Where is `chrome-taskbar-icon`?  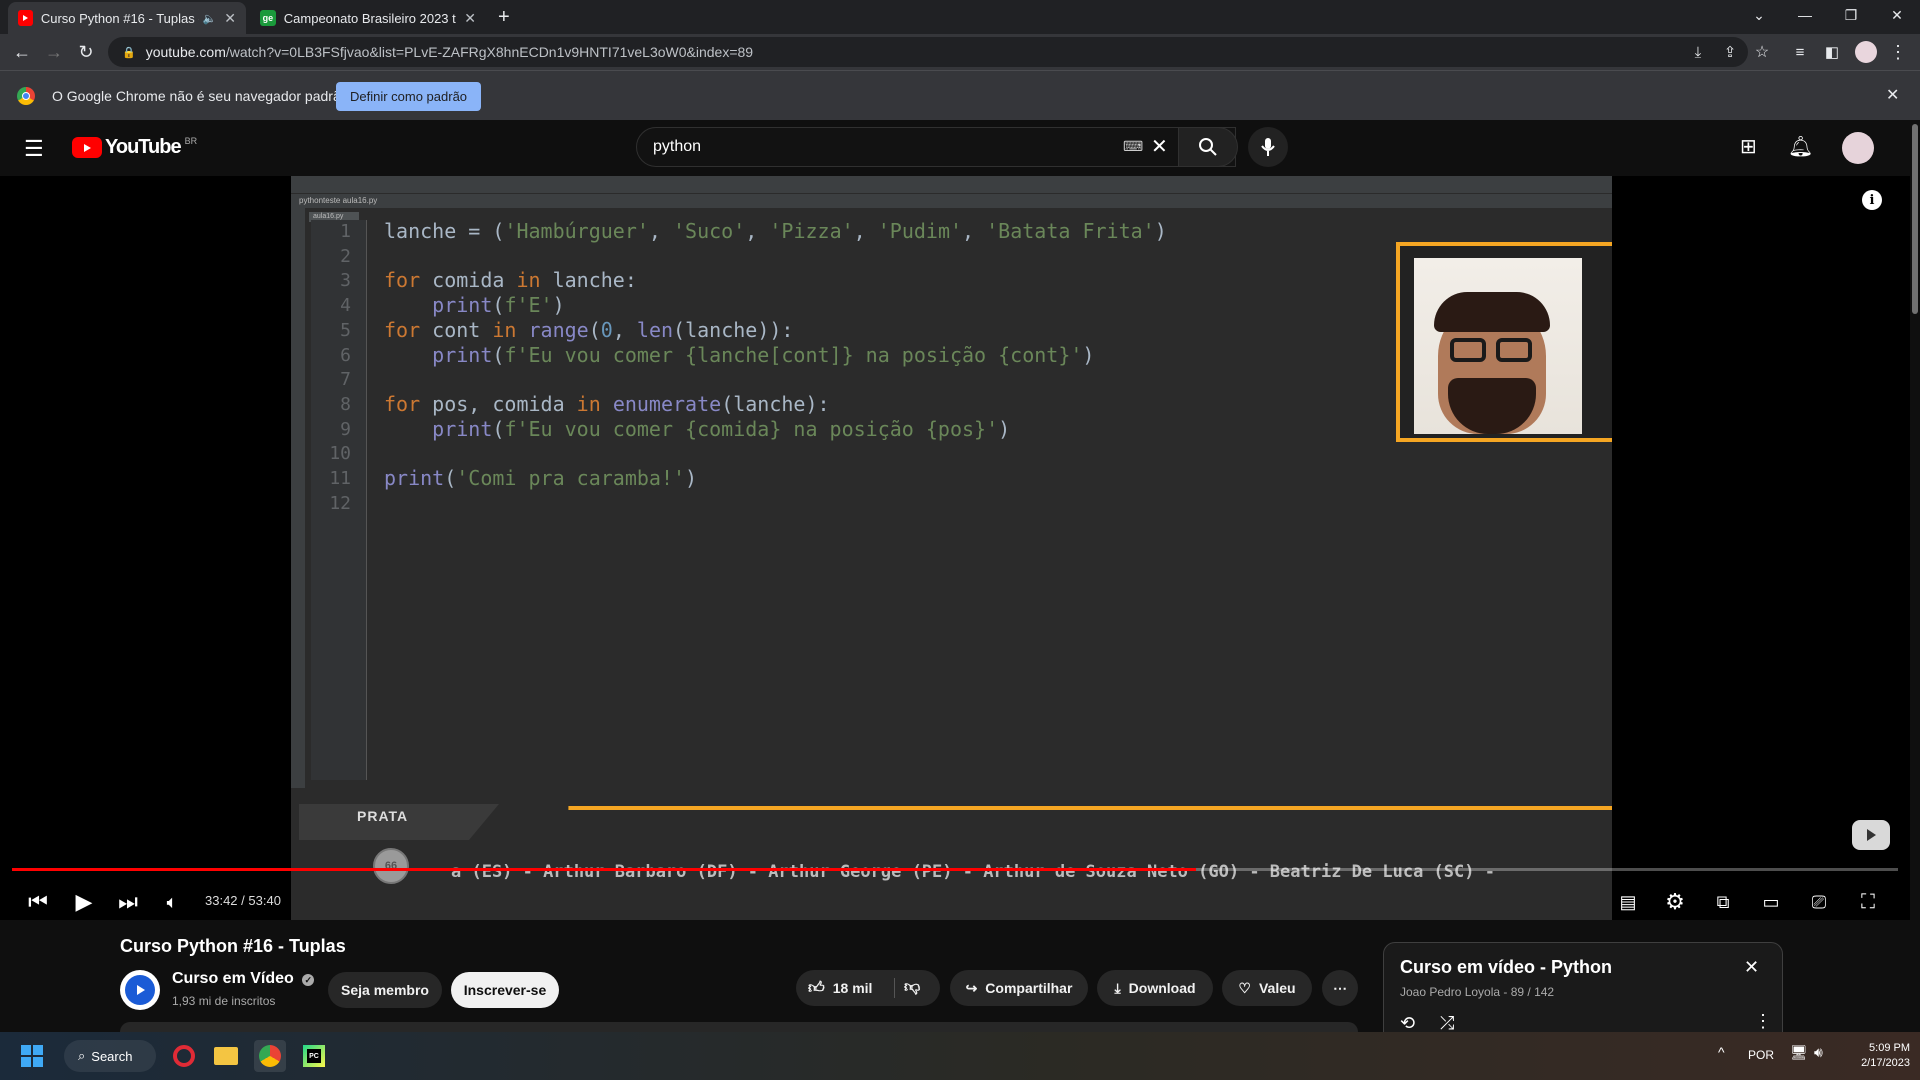
chrome-taskbar-icon is located at coordinates (270, 1056).